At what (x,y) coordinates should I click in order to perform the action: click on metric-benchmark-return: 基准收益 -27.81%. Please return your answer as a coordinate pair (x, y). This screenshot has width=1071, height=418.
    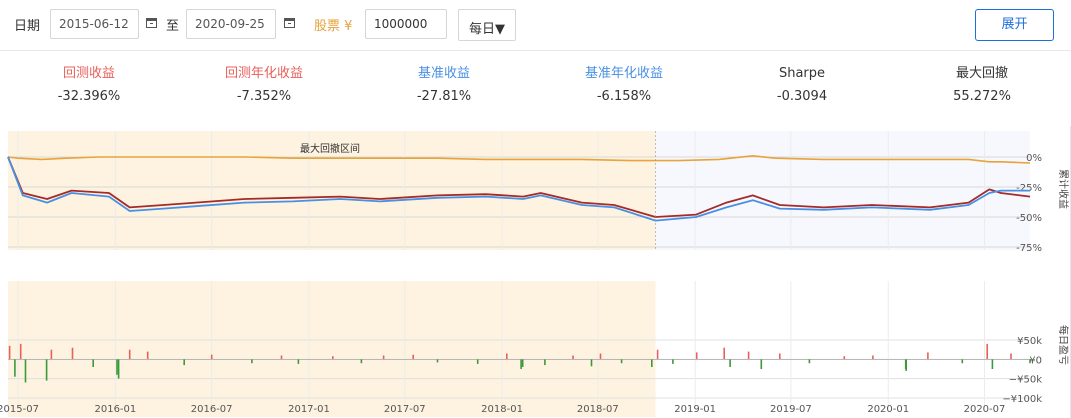
    Looking at the image, I should click on (444, 85).